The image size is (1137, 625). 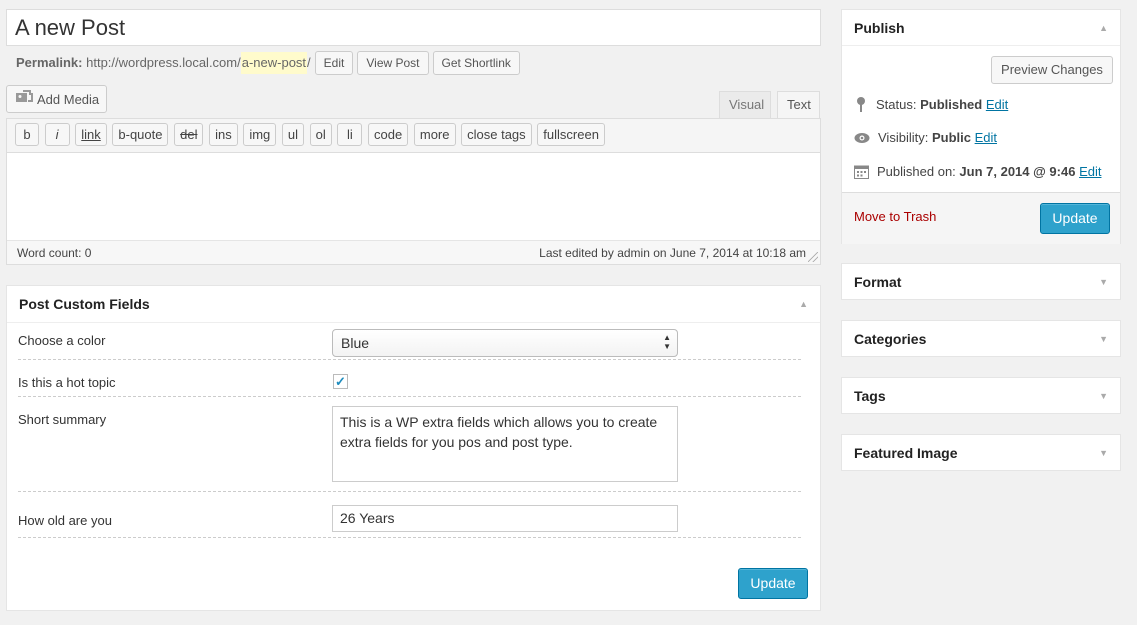 What do you see at coordinates (890, 339) in the screenshot?
I see `categories-title: Categories` at bounding box center [890, 339].